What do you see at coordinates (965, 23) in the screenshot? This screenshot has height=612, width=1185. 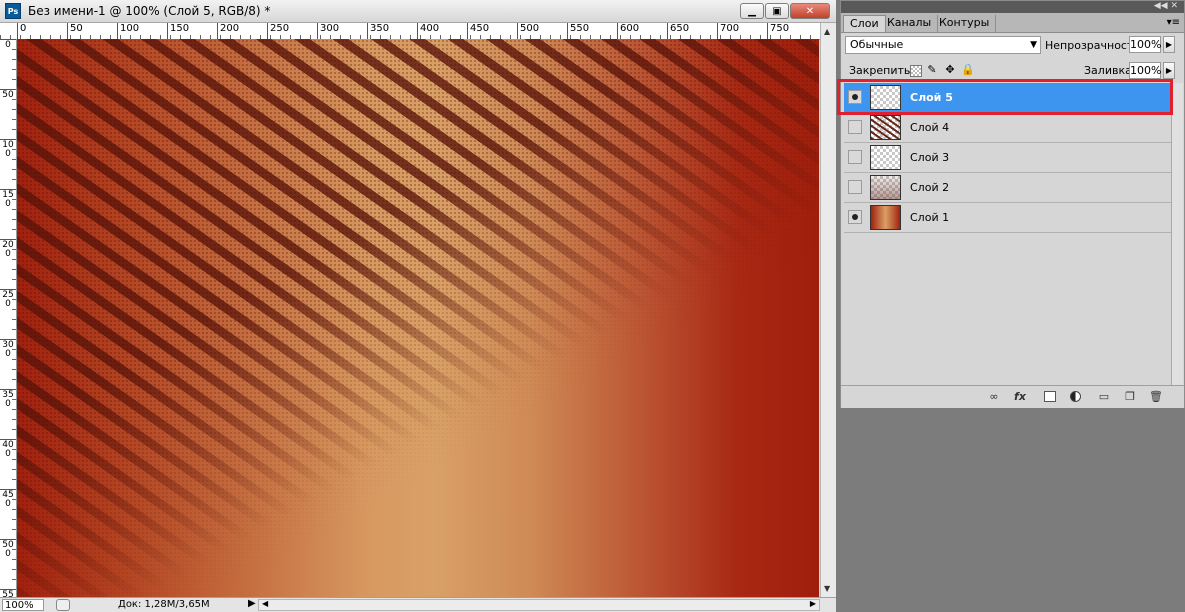 I see `tab-paths: Контуры` at bounding box center [965, 23].